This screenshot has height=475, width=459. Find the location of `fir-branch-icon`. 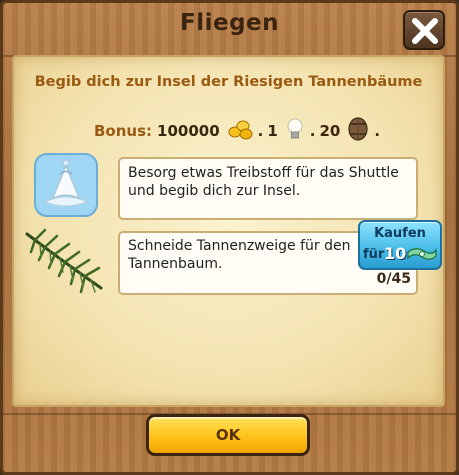

fir-branch-icon is located at coordinates (65, 262).